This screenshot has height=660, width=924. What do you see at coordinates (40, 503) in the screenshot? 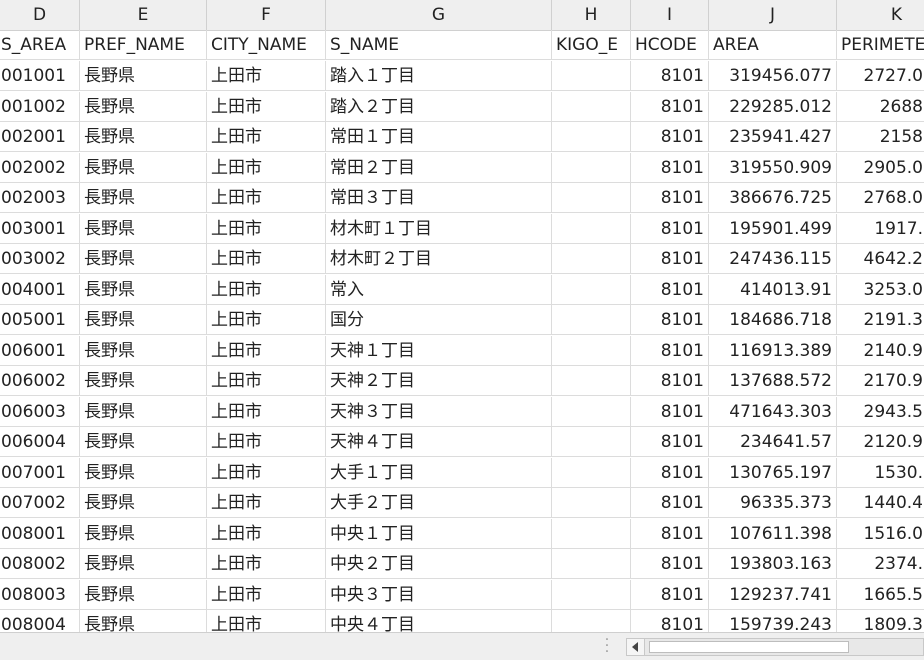
I see `cell-s-area: 007002` at bounding box center [40, 503].